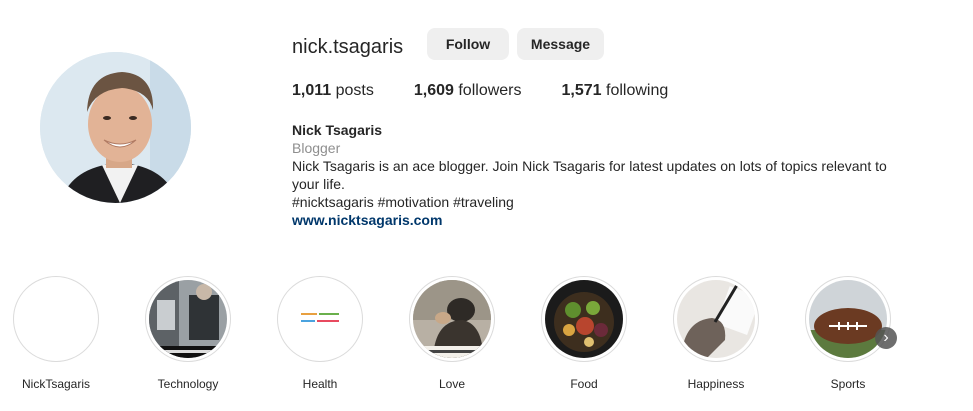  Describe the element at coordinates (188, 384) in the screenshot. I see `highlight-label: Technology` at that location.